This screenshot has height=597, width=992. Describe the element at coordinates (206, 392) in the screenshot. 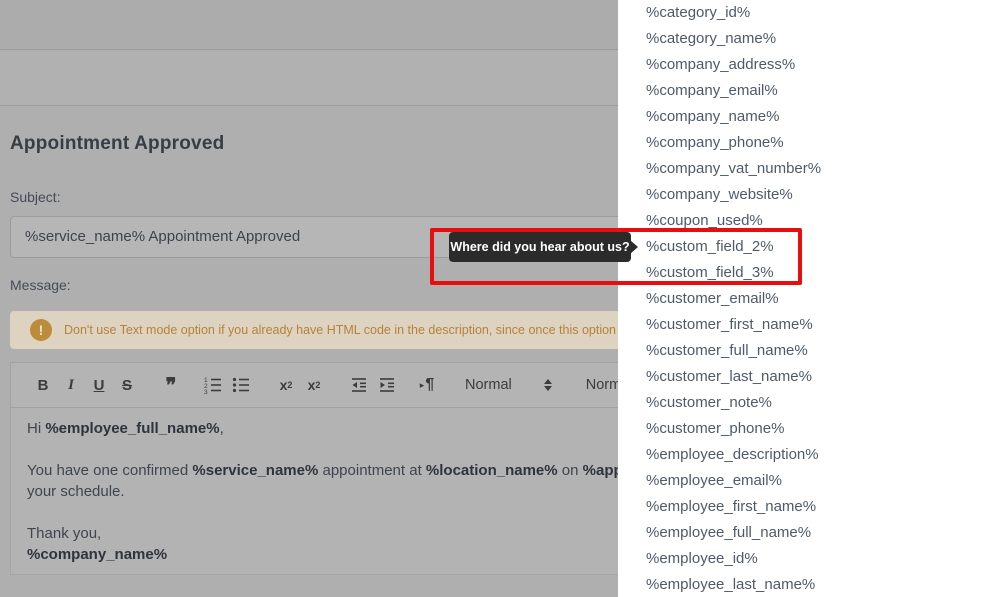

I see `svg-text: 3` at that location.